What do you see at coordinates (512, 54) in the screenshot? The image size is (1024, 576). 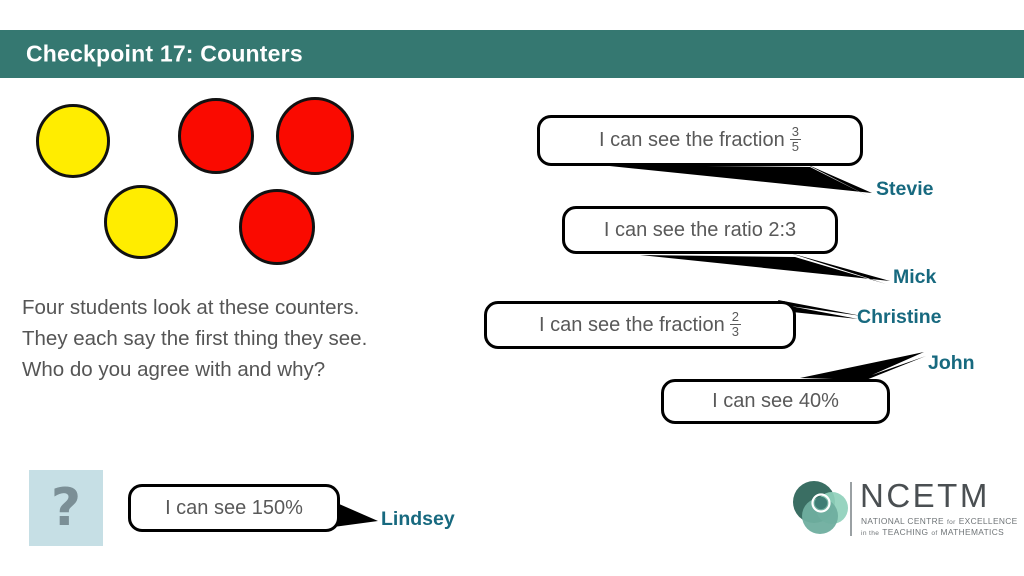 I see `header-bar: Checkpoint 17: Counters` at bounding box center [512, 54].